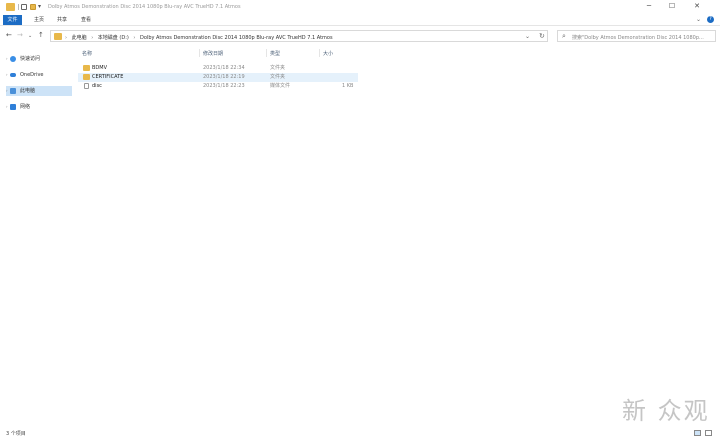 The height and width of the screenshot is (441, 720). Describe the element at coordinates (13, 91) in the screenshot. I see `computer-icon` at that location.